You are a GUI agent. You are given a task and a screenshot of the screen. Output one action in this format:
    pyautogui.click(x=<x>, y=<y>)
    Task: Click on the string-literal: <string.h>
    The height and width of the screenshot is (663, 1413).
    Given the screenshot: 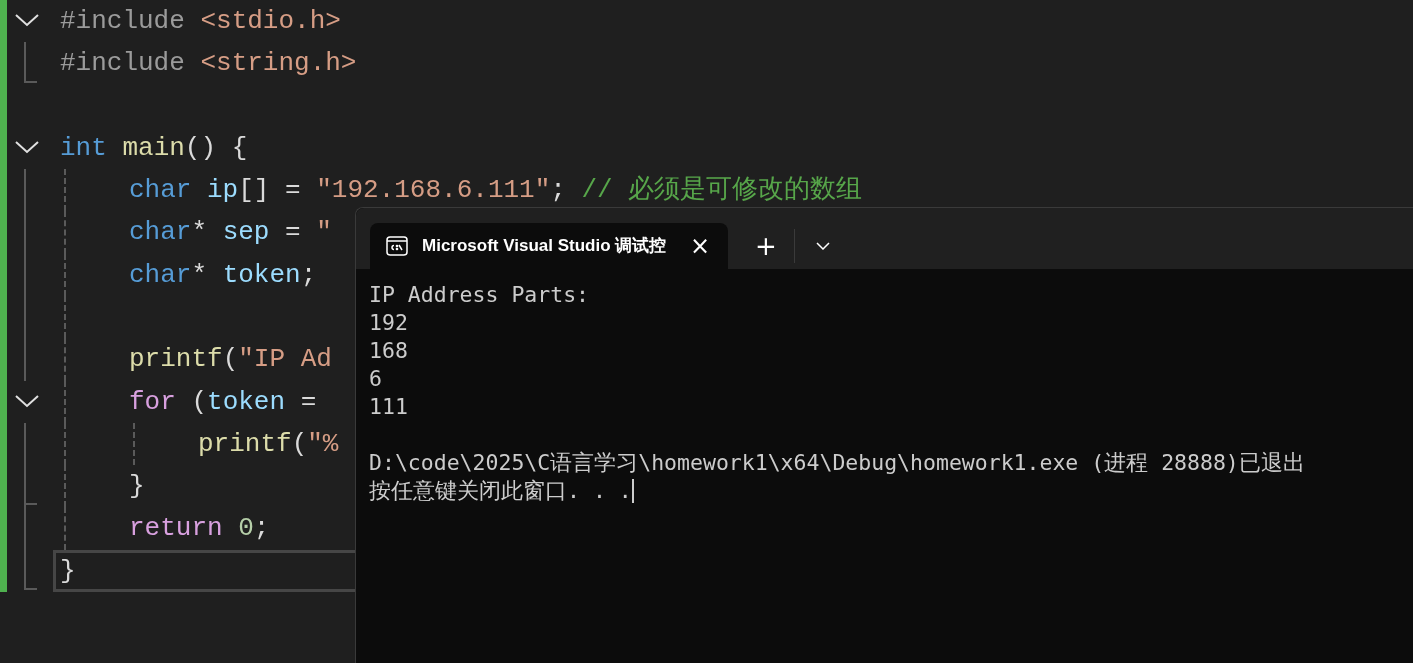 What is the action you would take?
    pyautogui.click(x=278, y=63)
    